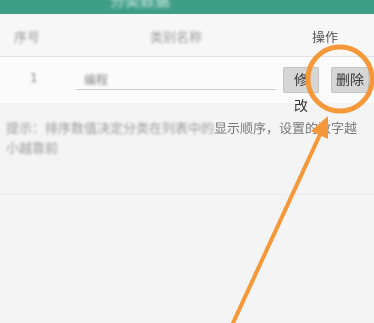 The image size is (374, 323). Describe the element at coordinates (27, 38) in the screenshot. I see `column-index: 序号` at that location.